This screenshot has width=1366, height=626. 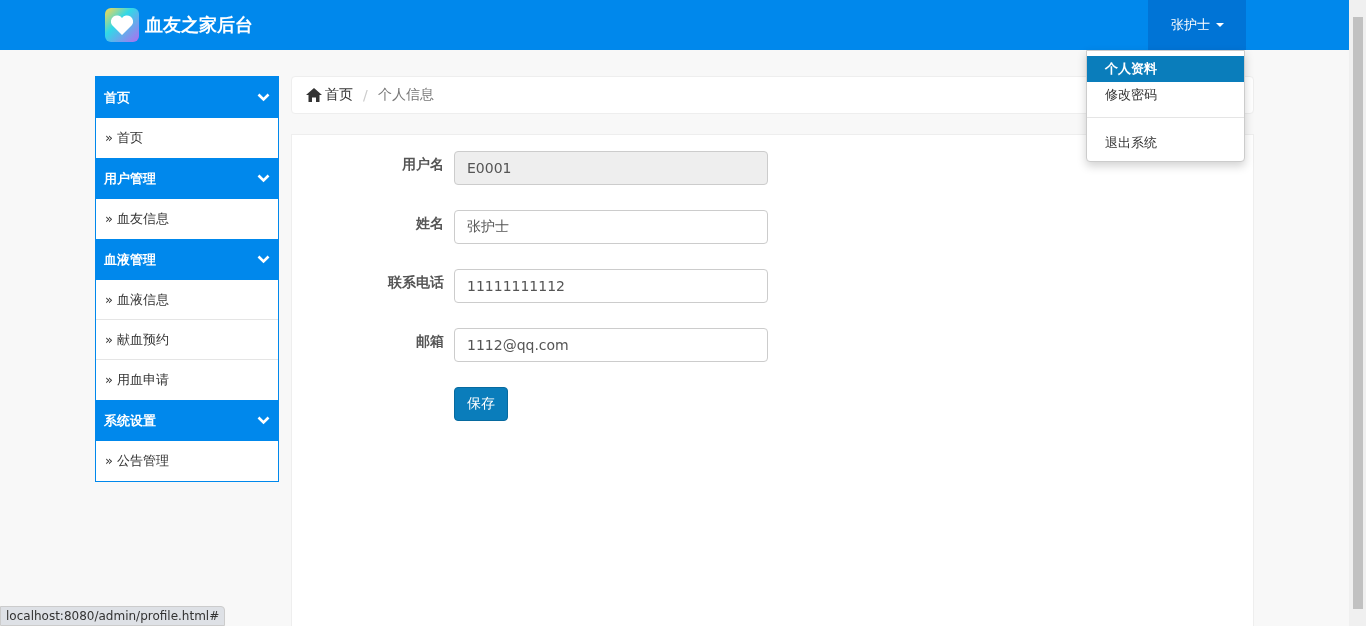 What do you see at coordinates (1357, 313) in the screenshot?
I see `scrollbar` at bounding box center [1357, 313].